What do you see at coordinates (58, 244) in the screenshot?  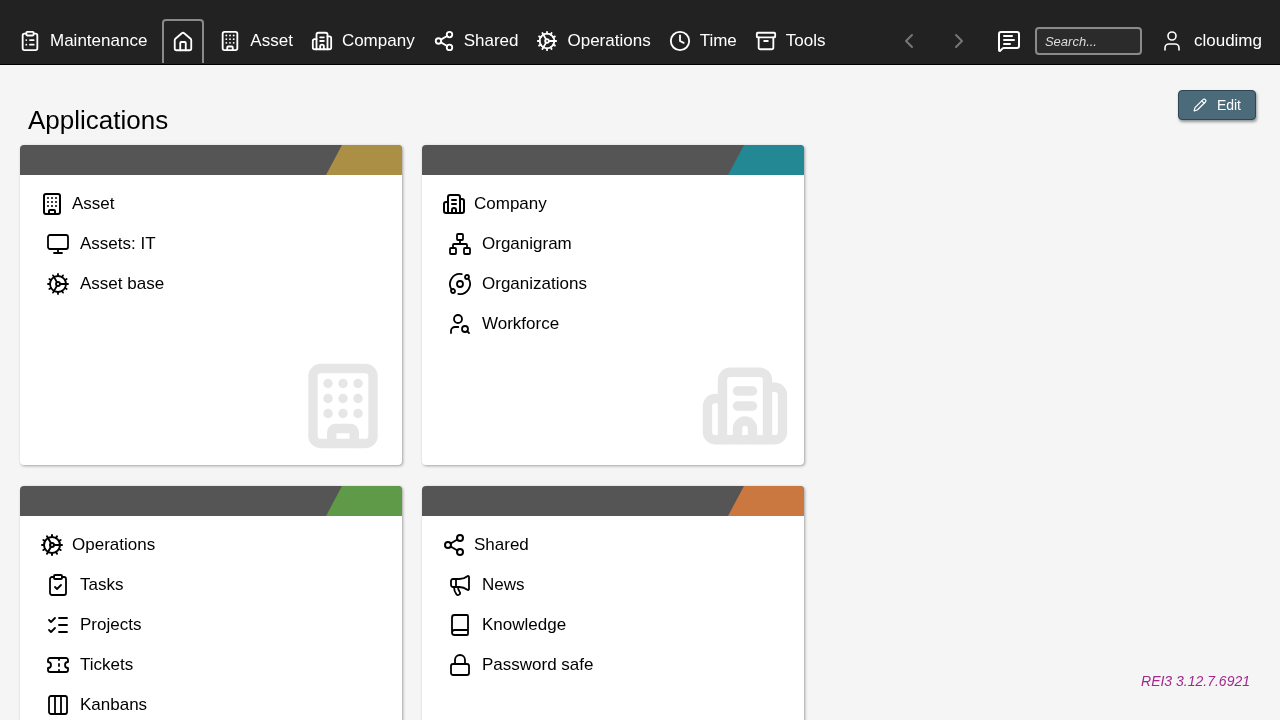 I see `monitor-icon` at bounding box center [58, 244].